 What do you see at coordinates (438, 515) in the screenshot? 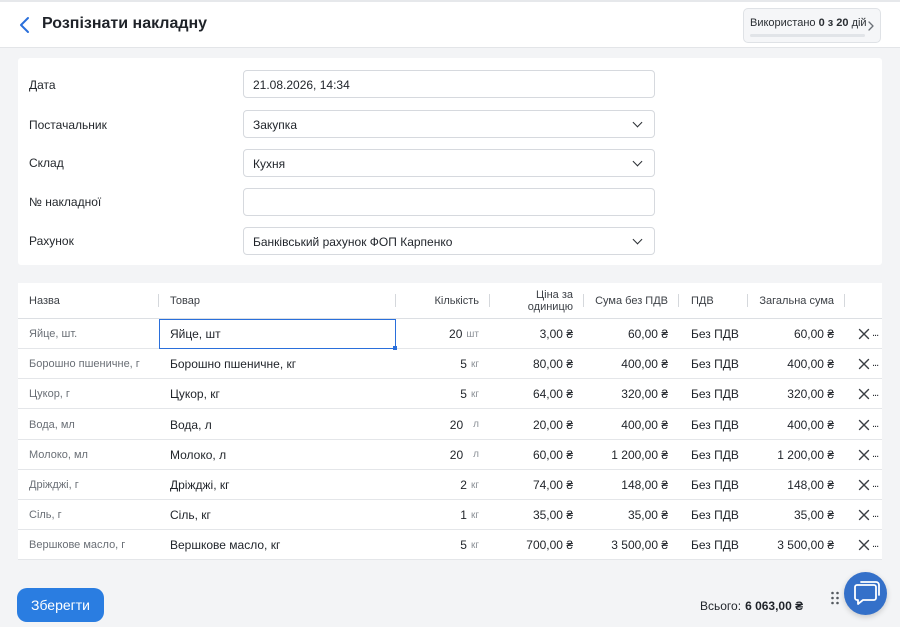
I see `row-quantity: 1 кг` at bounding box center [438, 515].